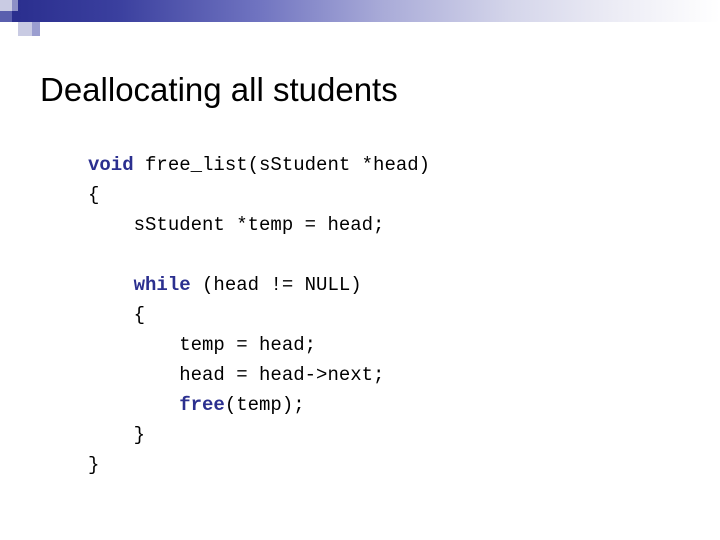 The image size is (720, 540). Describe the element at coordinates (388, 375) in the screenshot. I see `code-line: head = head->next;` at that location.